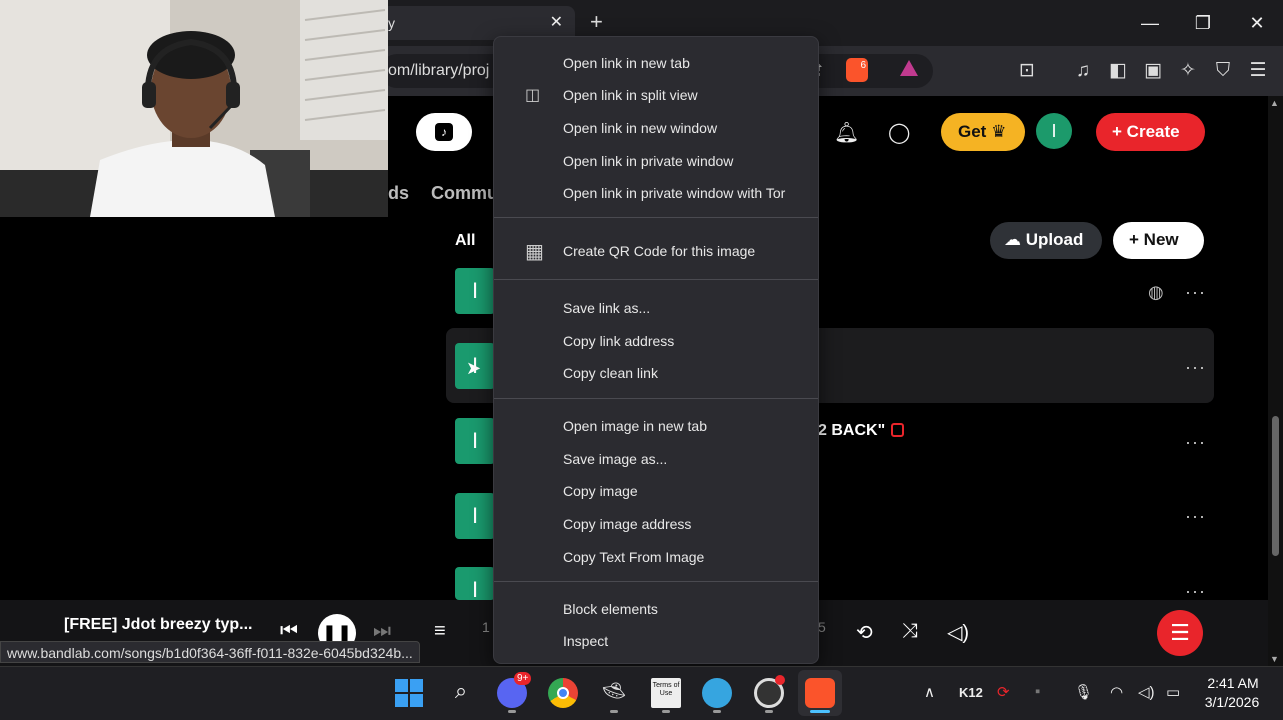 Image resolution: width=1283 pixels, height=720 pixels. I want to click on menu-create-qr: Create QR Code for this image, so click(659, 251).